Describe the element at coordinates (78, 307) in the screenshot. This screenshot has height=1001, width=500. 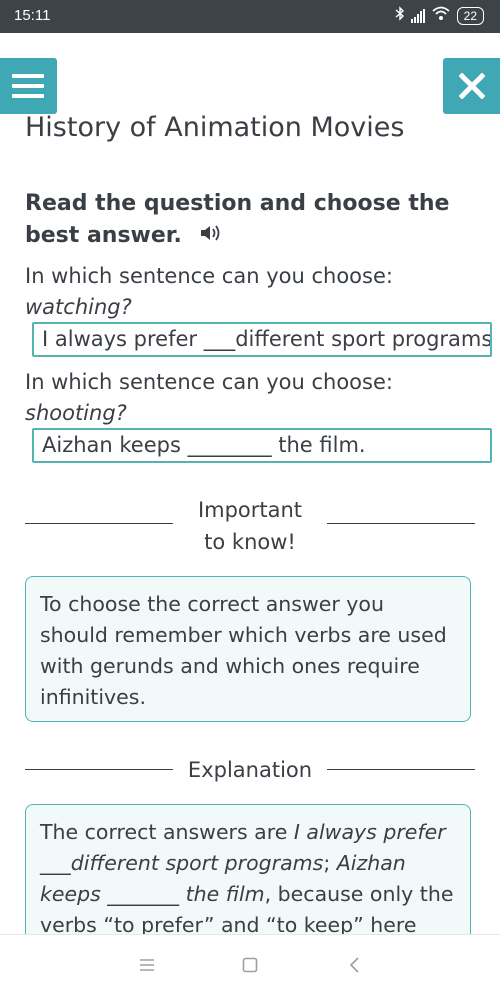
I see `question-word: watching?` at that location.